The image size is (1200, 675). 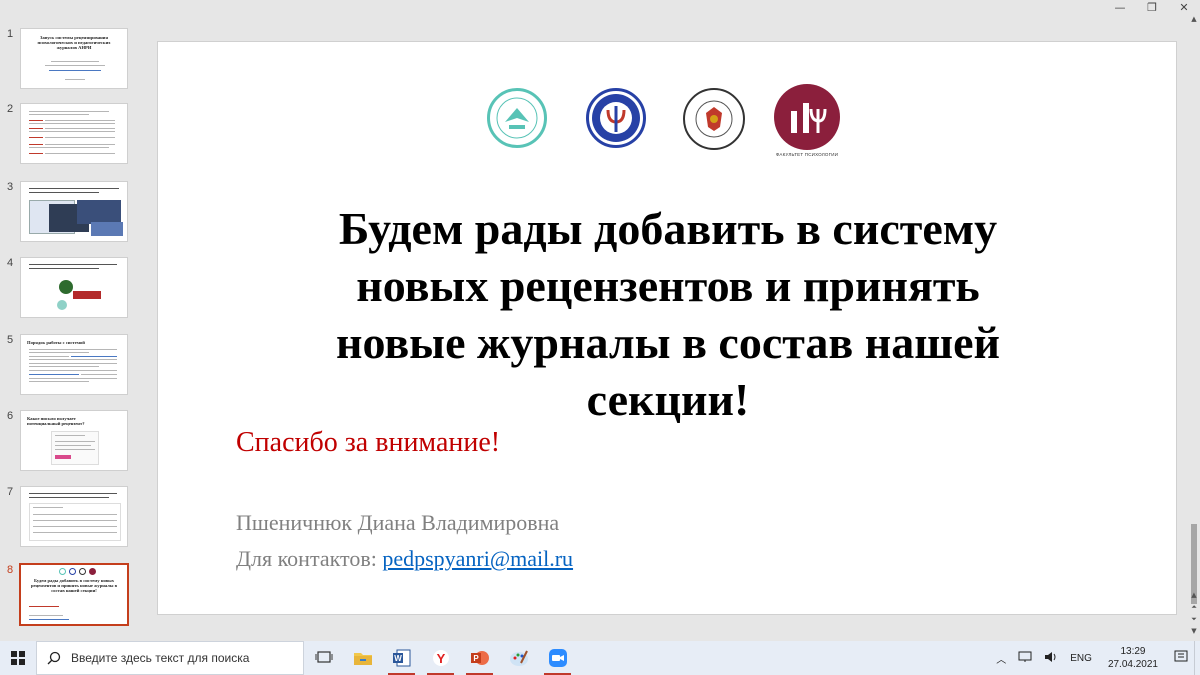 I want to click on task-view-icon, so click(x=323, y=658).